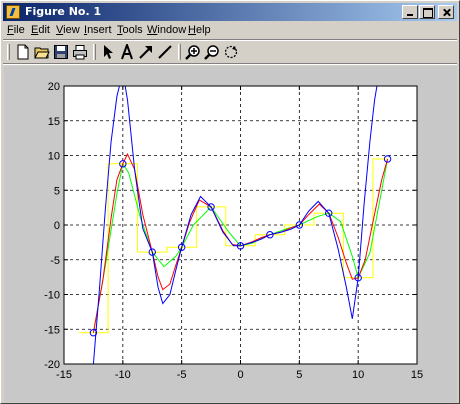 The width and height of the screenshot is (460, 404). I want to click on menu-edit: Edit, so click(40, 30).